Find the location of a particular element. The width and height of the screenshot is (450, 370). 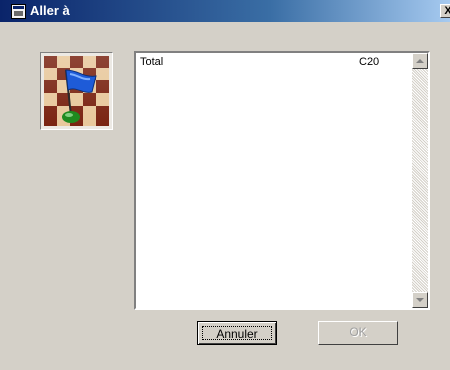

arrow-up-icon is located at coordinates (420, 61).